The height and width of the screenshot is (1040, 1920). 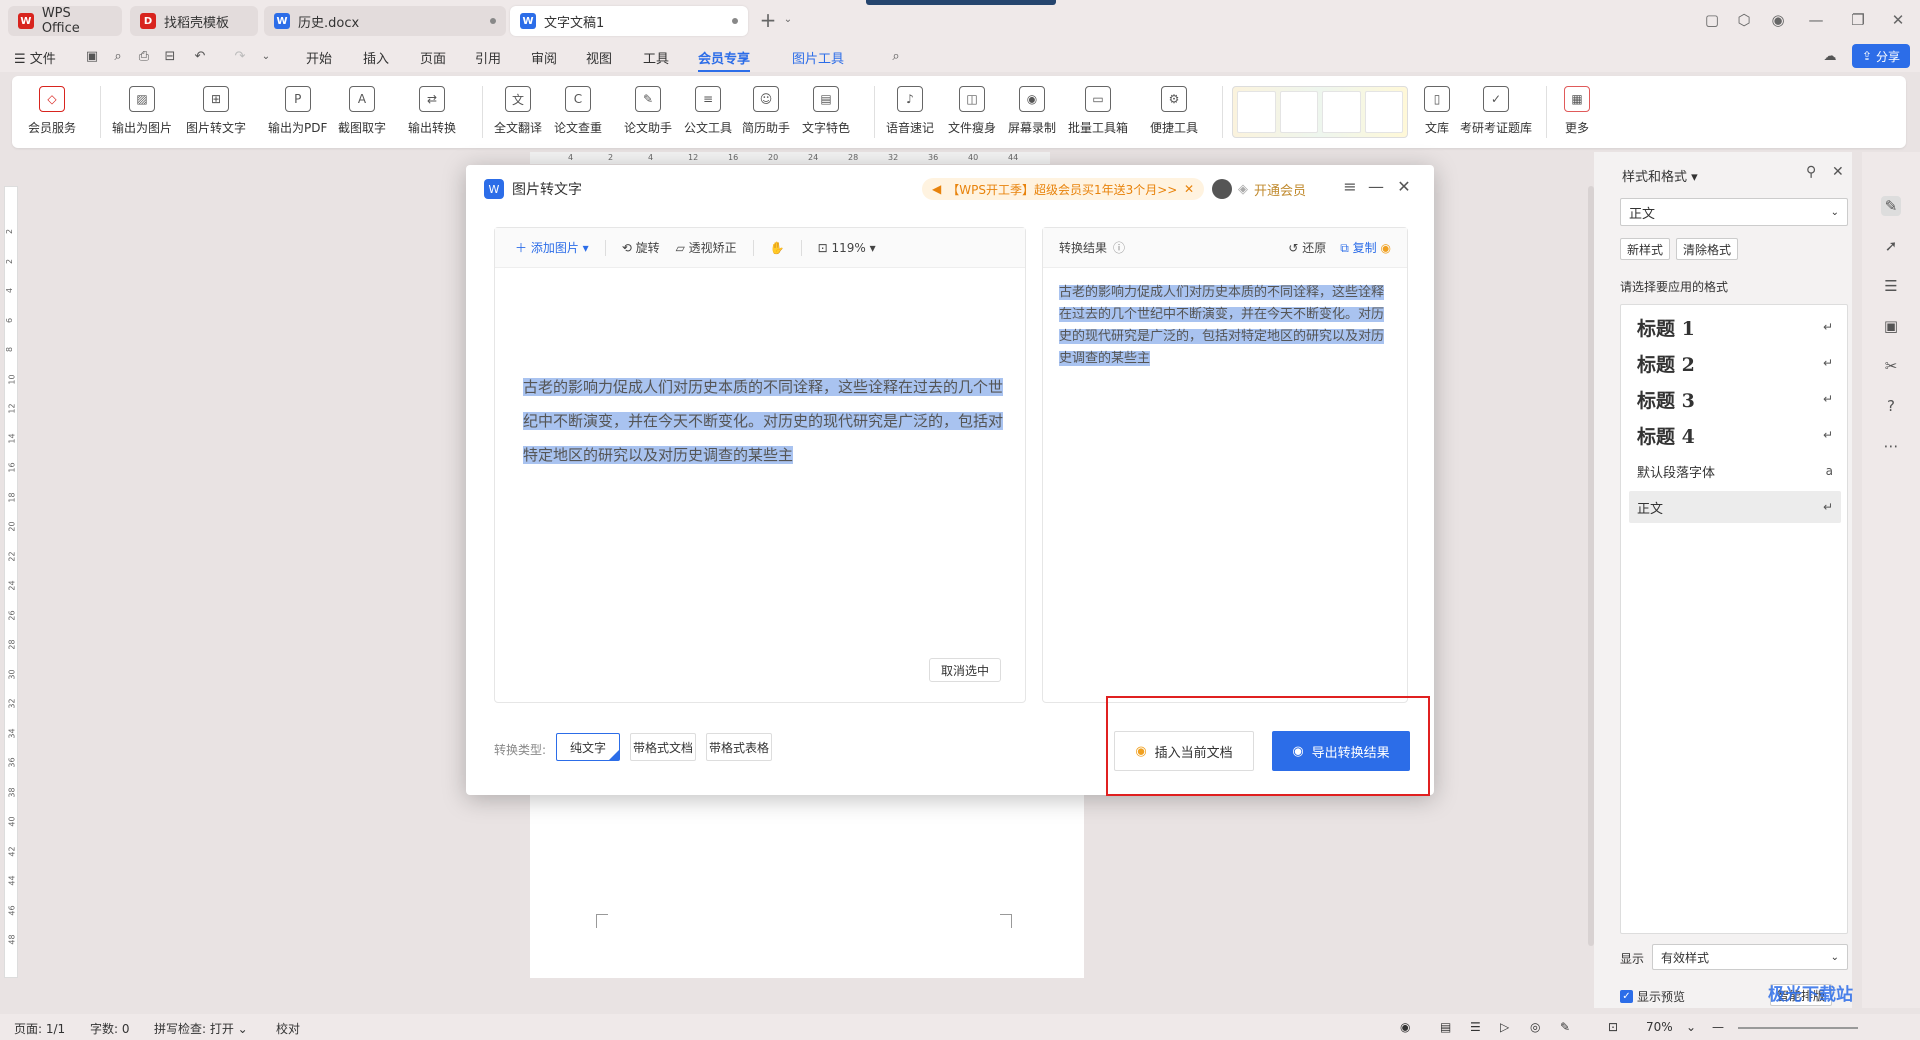 I want to click on restore-button: ↺ 还原, so click(x=1307, y=247).